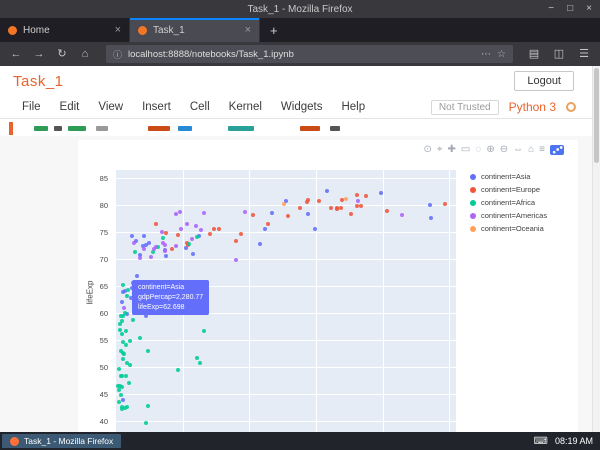  I want to click on tray-icons: ⌨, so click(541, 441).